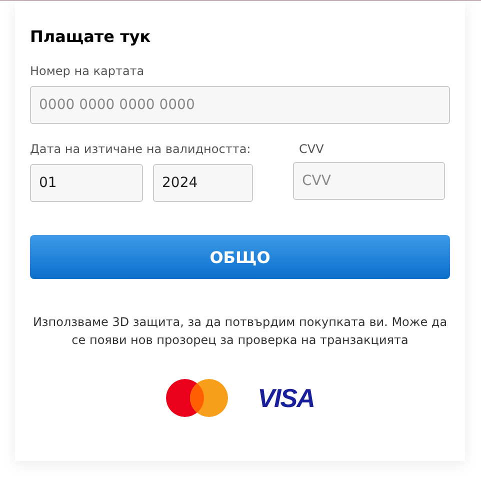 This screenshot has width=481, height=479. What do you see at coordinates (240, 331) in the screenshot?
I see `security-notice: Използваме 3D защита, за да потвърдим покупката ви. Може да се появи нов прозорец за проверка на транзакцията` at bounding box center [240, 331].